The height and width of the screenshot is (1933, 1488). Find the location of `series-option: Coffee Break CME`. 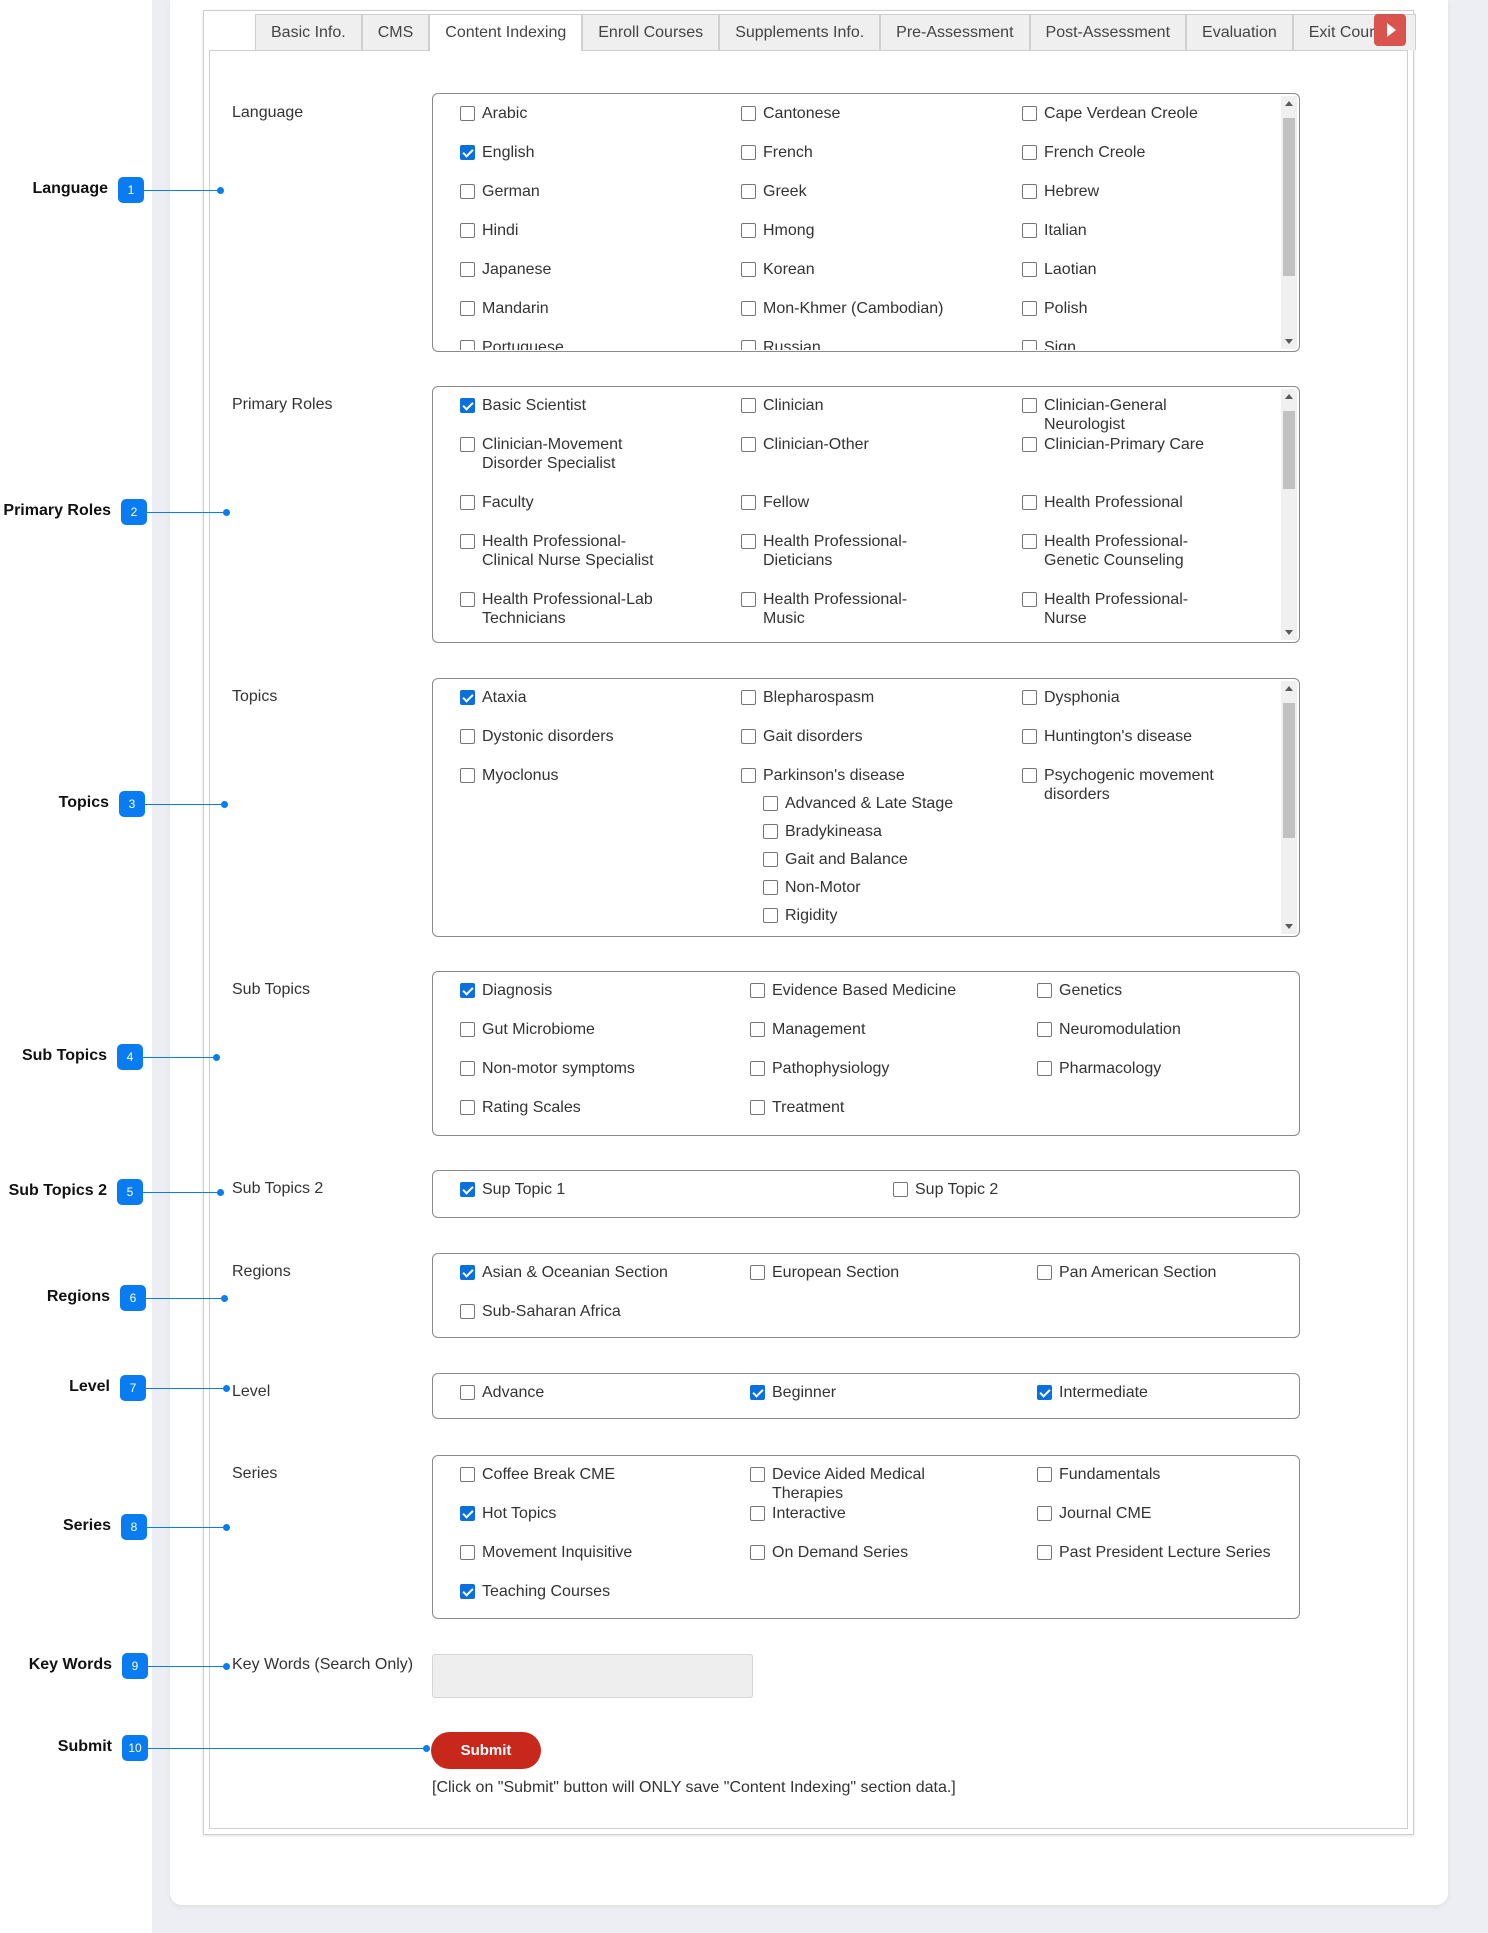

series-option: Coffee Break CME is located at coordinates (580, 1474).